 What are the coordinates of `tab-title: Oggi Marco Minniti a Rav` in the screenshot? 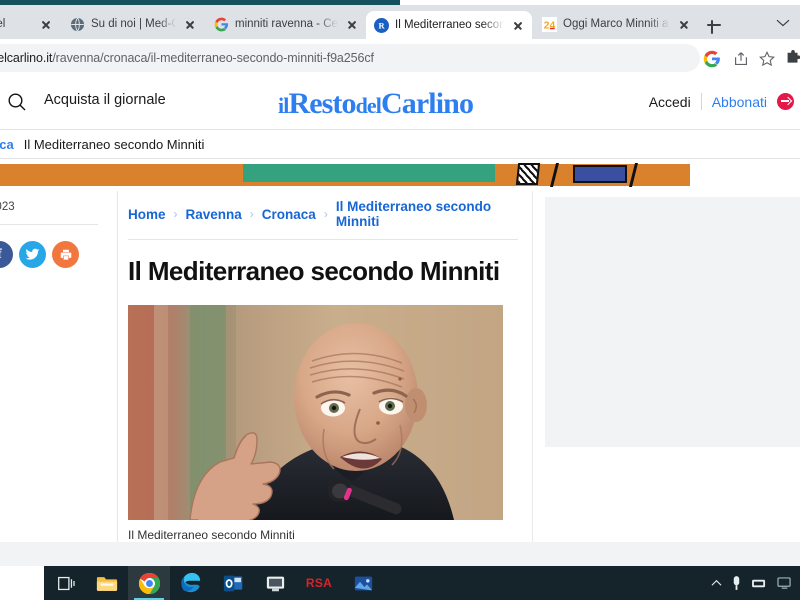 It's located at (616, 24).